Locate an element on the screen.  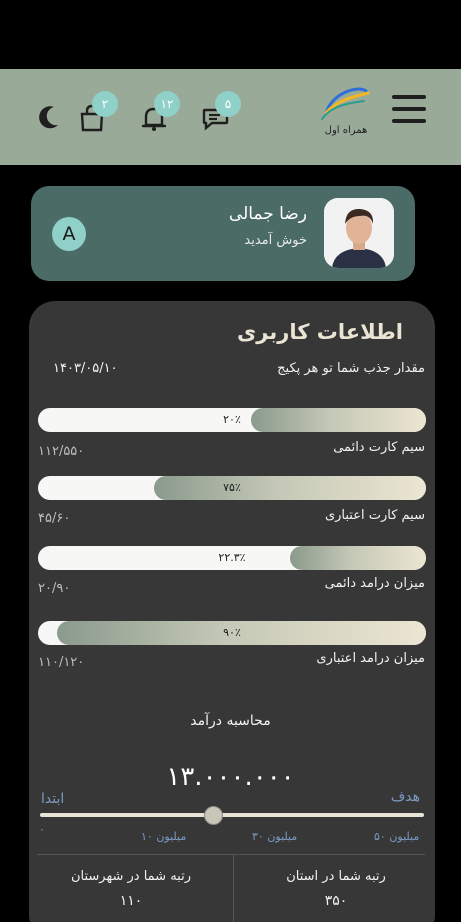
bar-value: ۱۱۰/۱۲۰ is located at coordinates (61, 662).